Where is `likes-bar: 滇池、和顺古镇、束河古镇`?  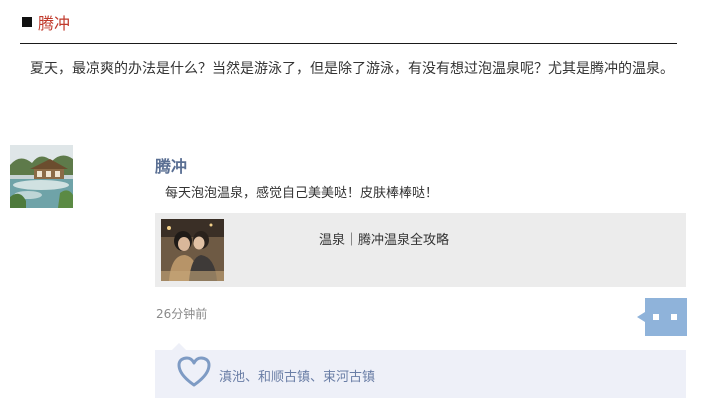 likes-bar: 滇池、和顺古镇、束河古镇 is located at coordinates (420, 370).